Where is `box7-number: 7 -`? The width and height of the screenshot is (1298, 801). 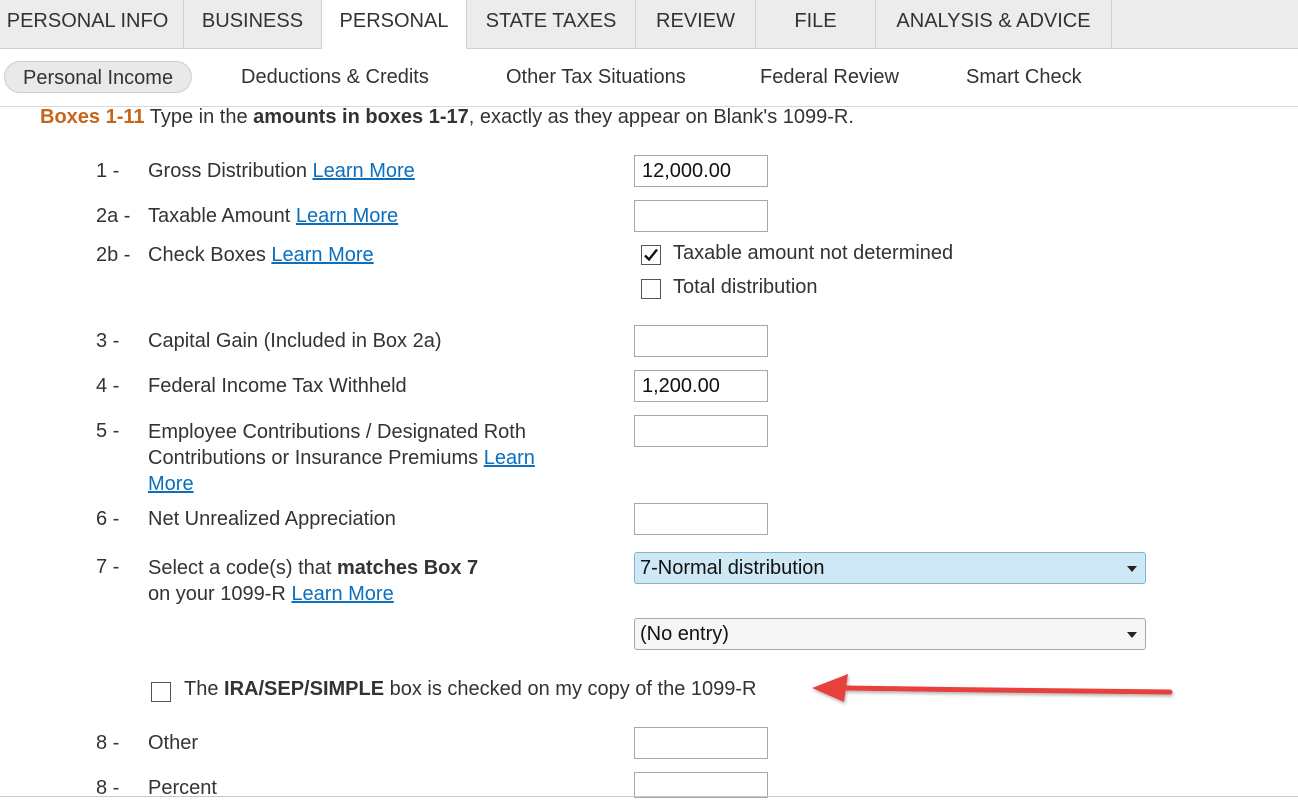
box7-number: 7 - is located at coordinates (108, 567).